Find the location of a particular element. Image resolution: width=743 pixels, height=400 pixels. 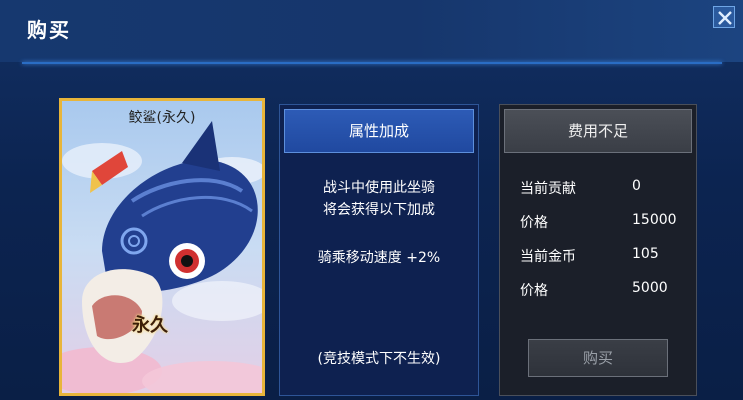

attribute-desc-line1: 战斗中使用此坐骑 is located at coordinates (379, 188).